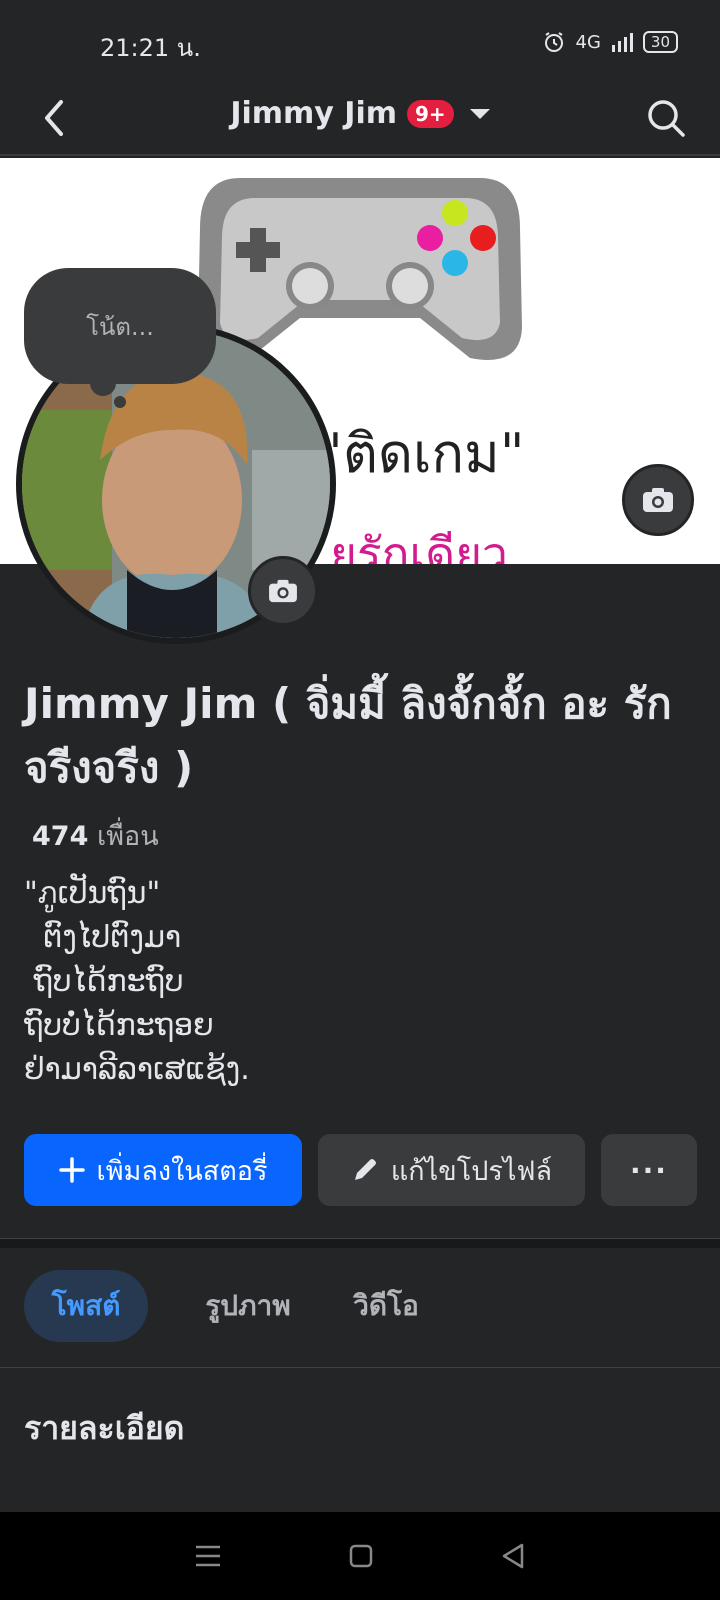  I want to click on alarm-icon, so click(553, 42).